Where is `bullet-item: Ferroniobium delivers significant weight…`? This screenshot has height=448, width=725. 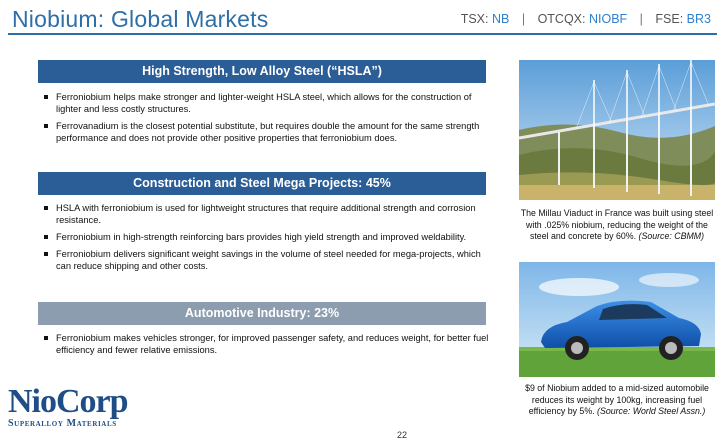 bullet-item: Ferroniobium delivers significant weight… is located at coordinates (269, 260).